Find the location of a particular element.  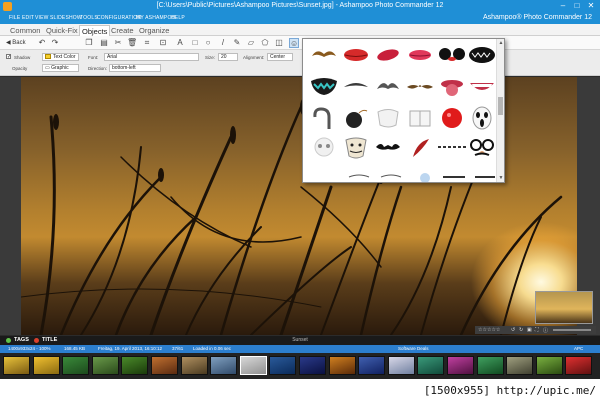

delete-icon: 🗑 is located at coordinates (132, 43).